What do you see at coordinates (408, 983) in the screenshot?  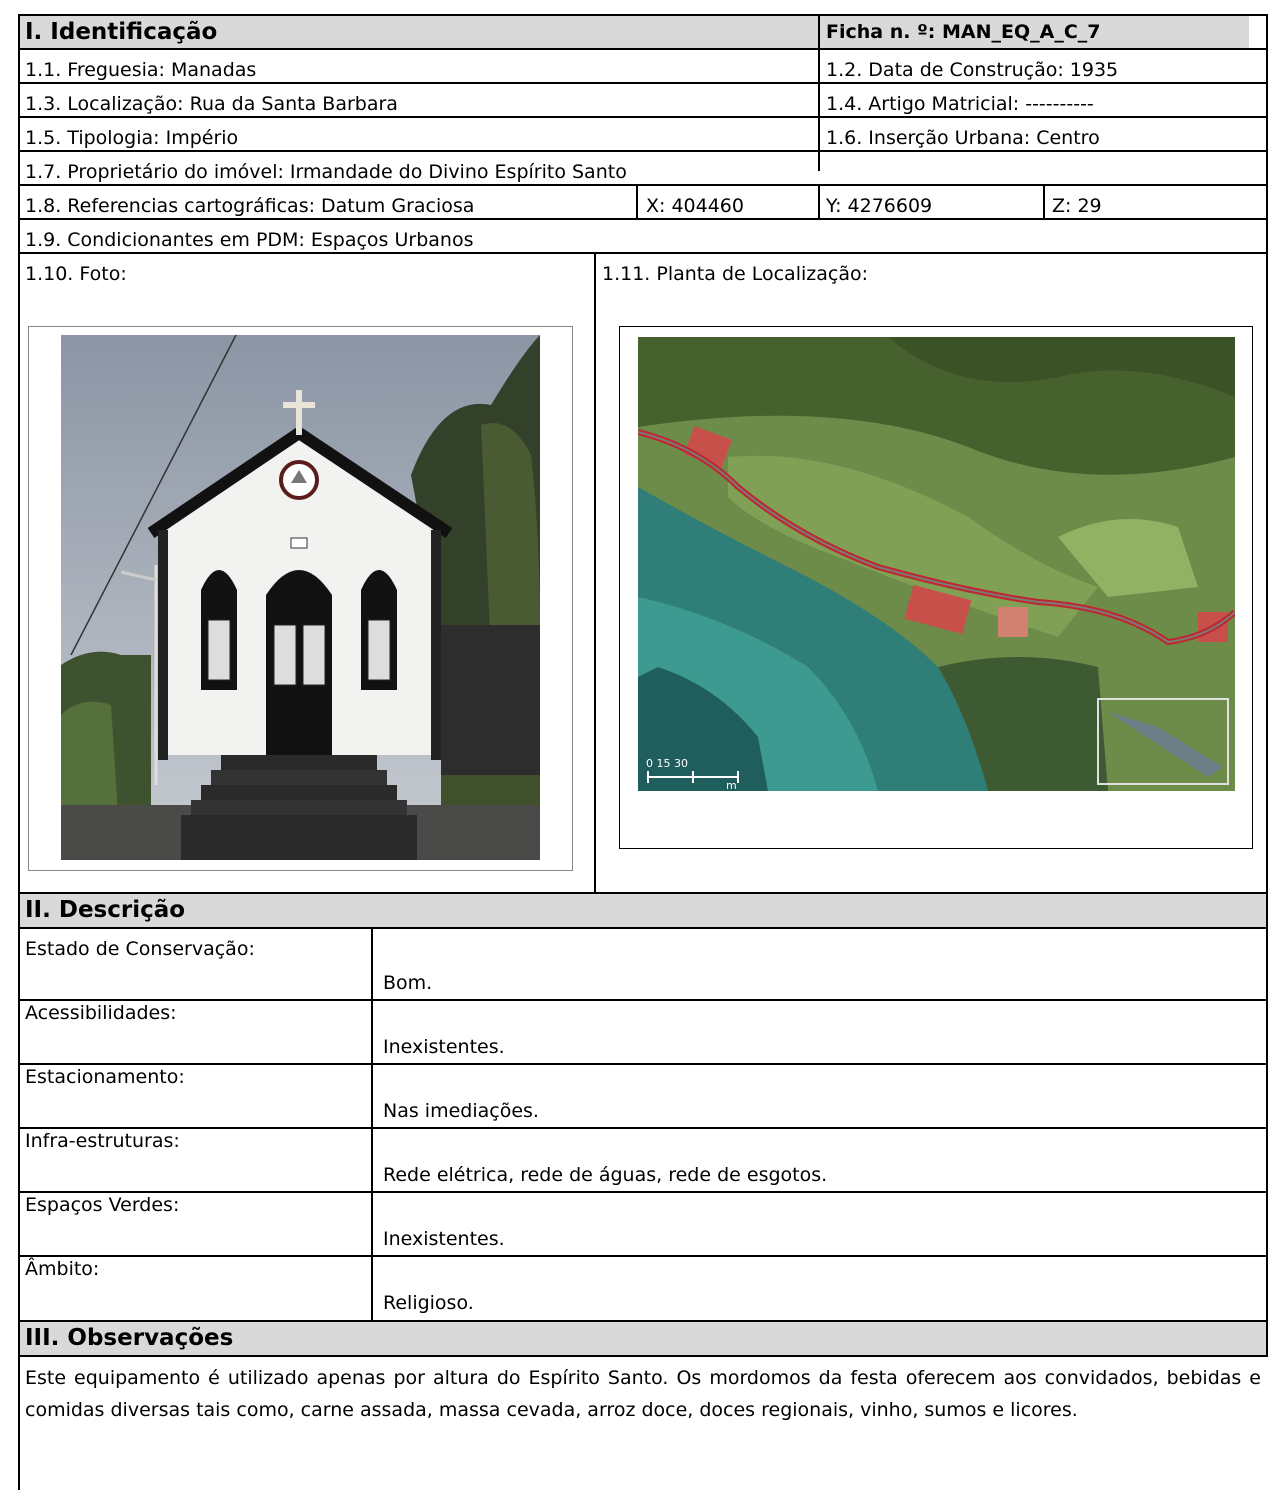 I see `descricao-value-estado: Bom.` at bounding box center [408, 983].